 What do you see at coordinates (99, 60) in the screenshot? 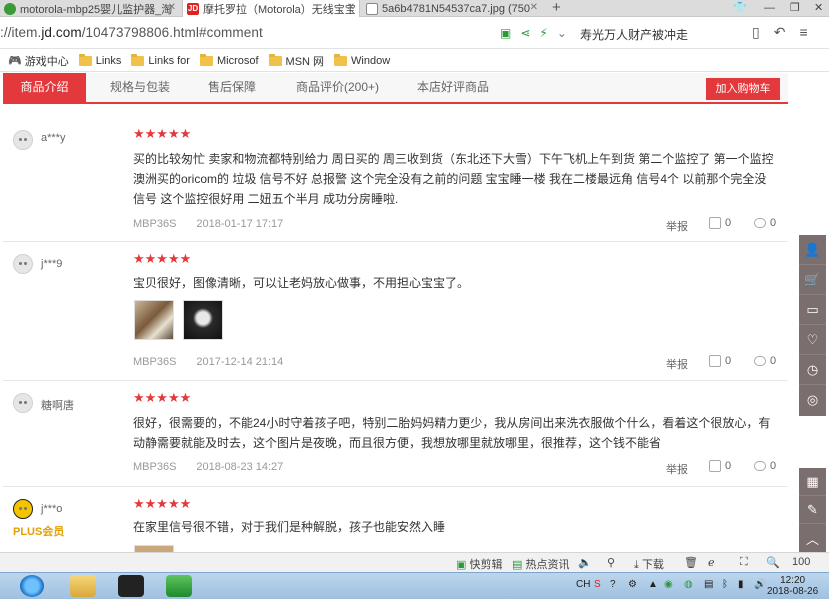
I see `bookmark-links: Links` at bounding box center [99, 60].